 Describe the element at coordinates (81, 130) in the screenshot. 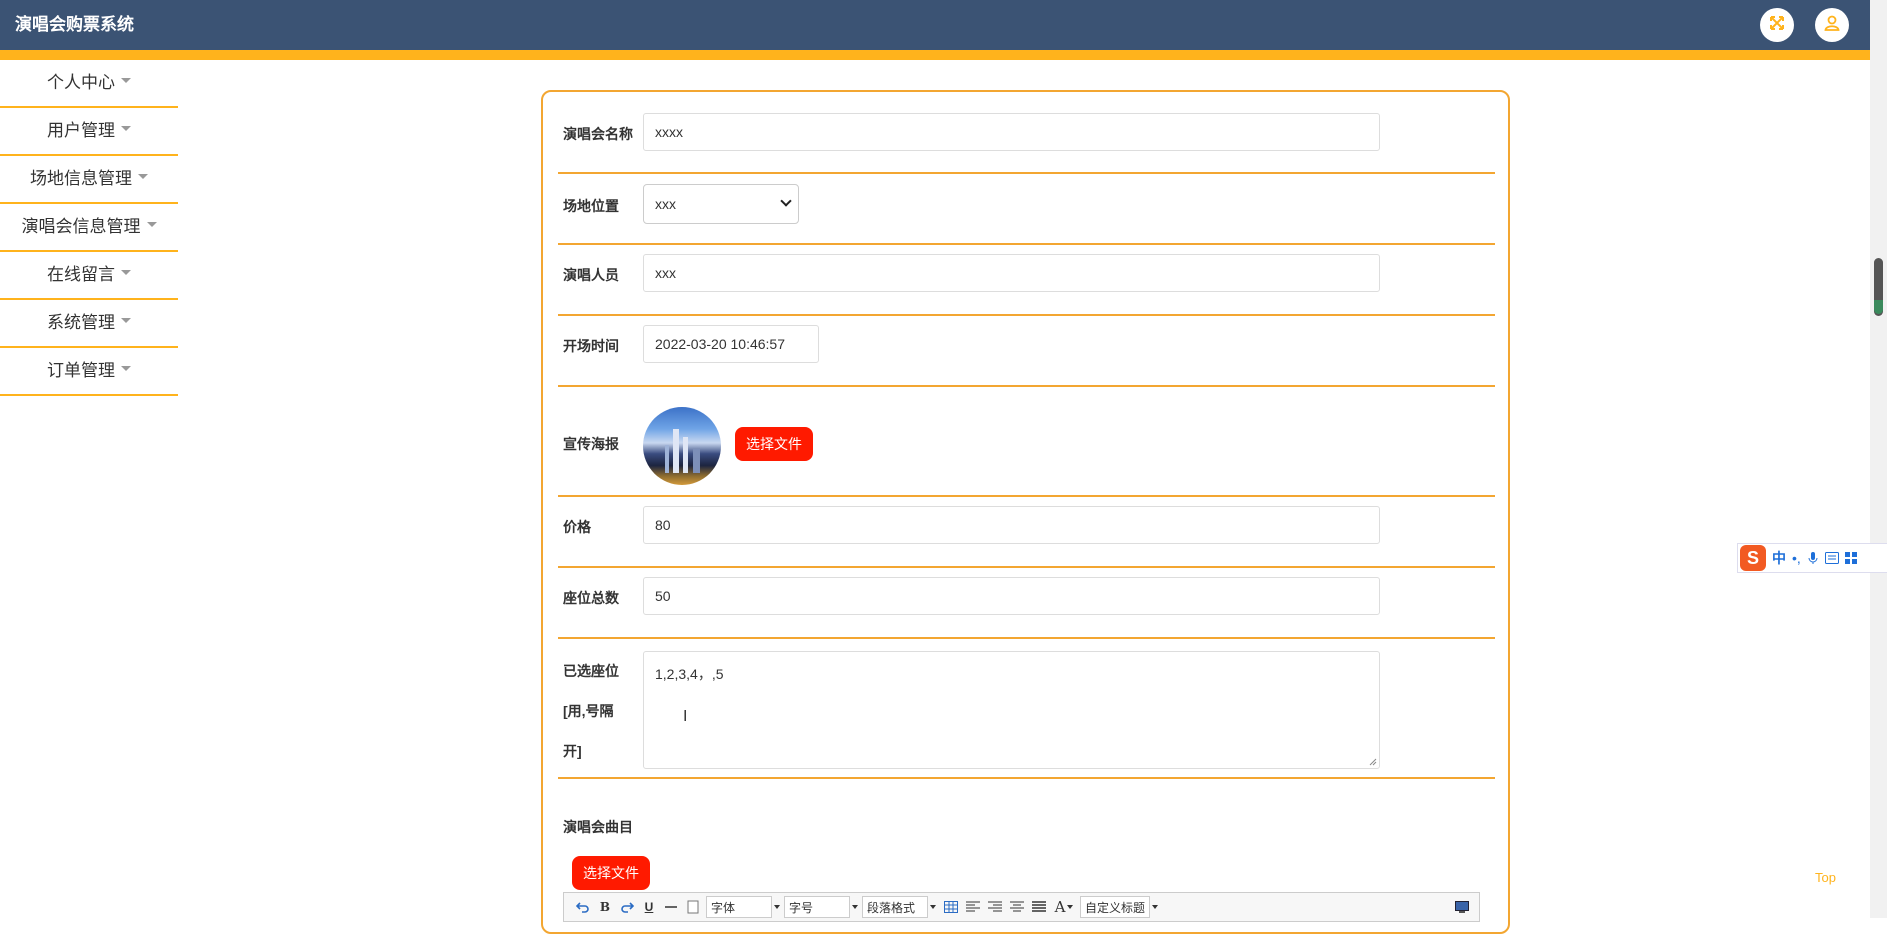

I see `sidebar-item-label: 用户管理` at that location.